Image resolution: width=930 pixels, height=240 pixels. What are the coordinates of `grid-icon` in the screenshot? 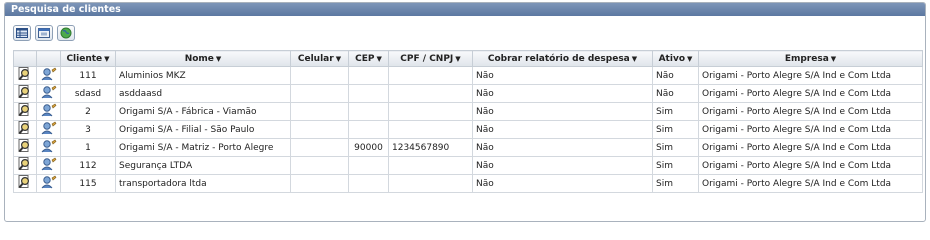 It's located at (22, 33).